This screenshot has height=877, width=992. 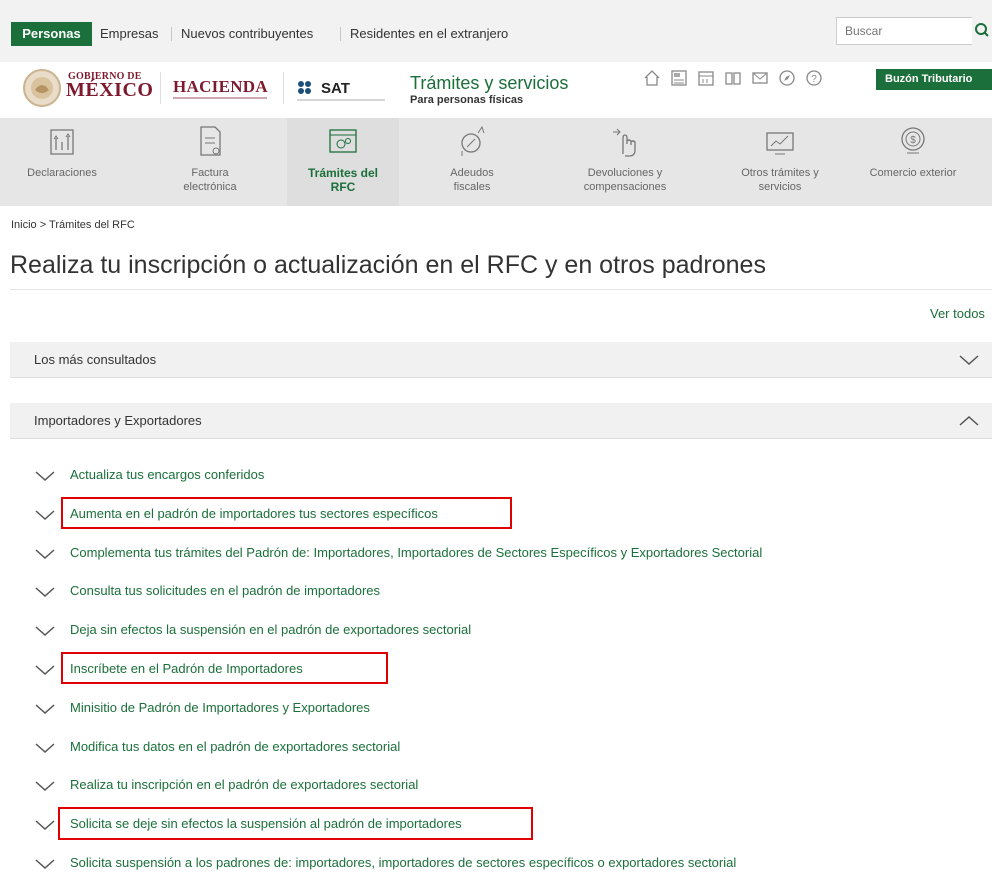 I want to click on tab-residentes-extranjero: Residentes en el extranjero, so click(x=429, y=34).